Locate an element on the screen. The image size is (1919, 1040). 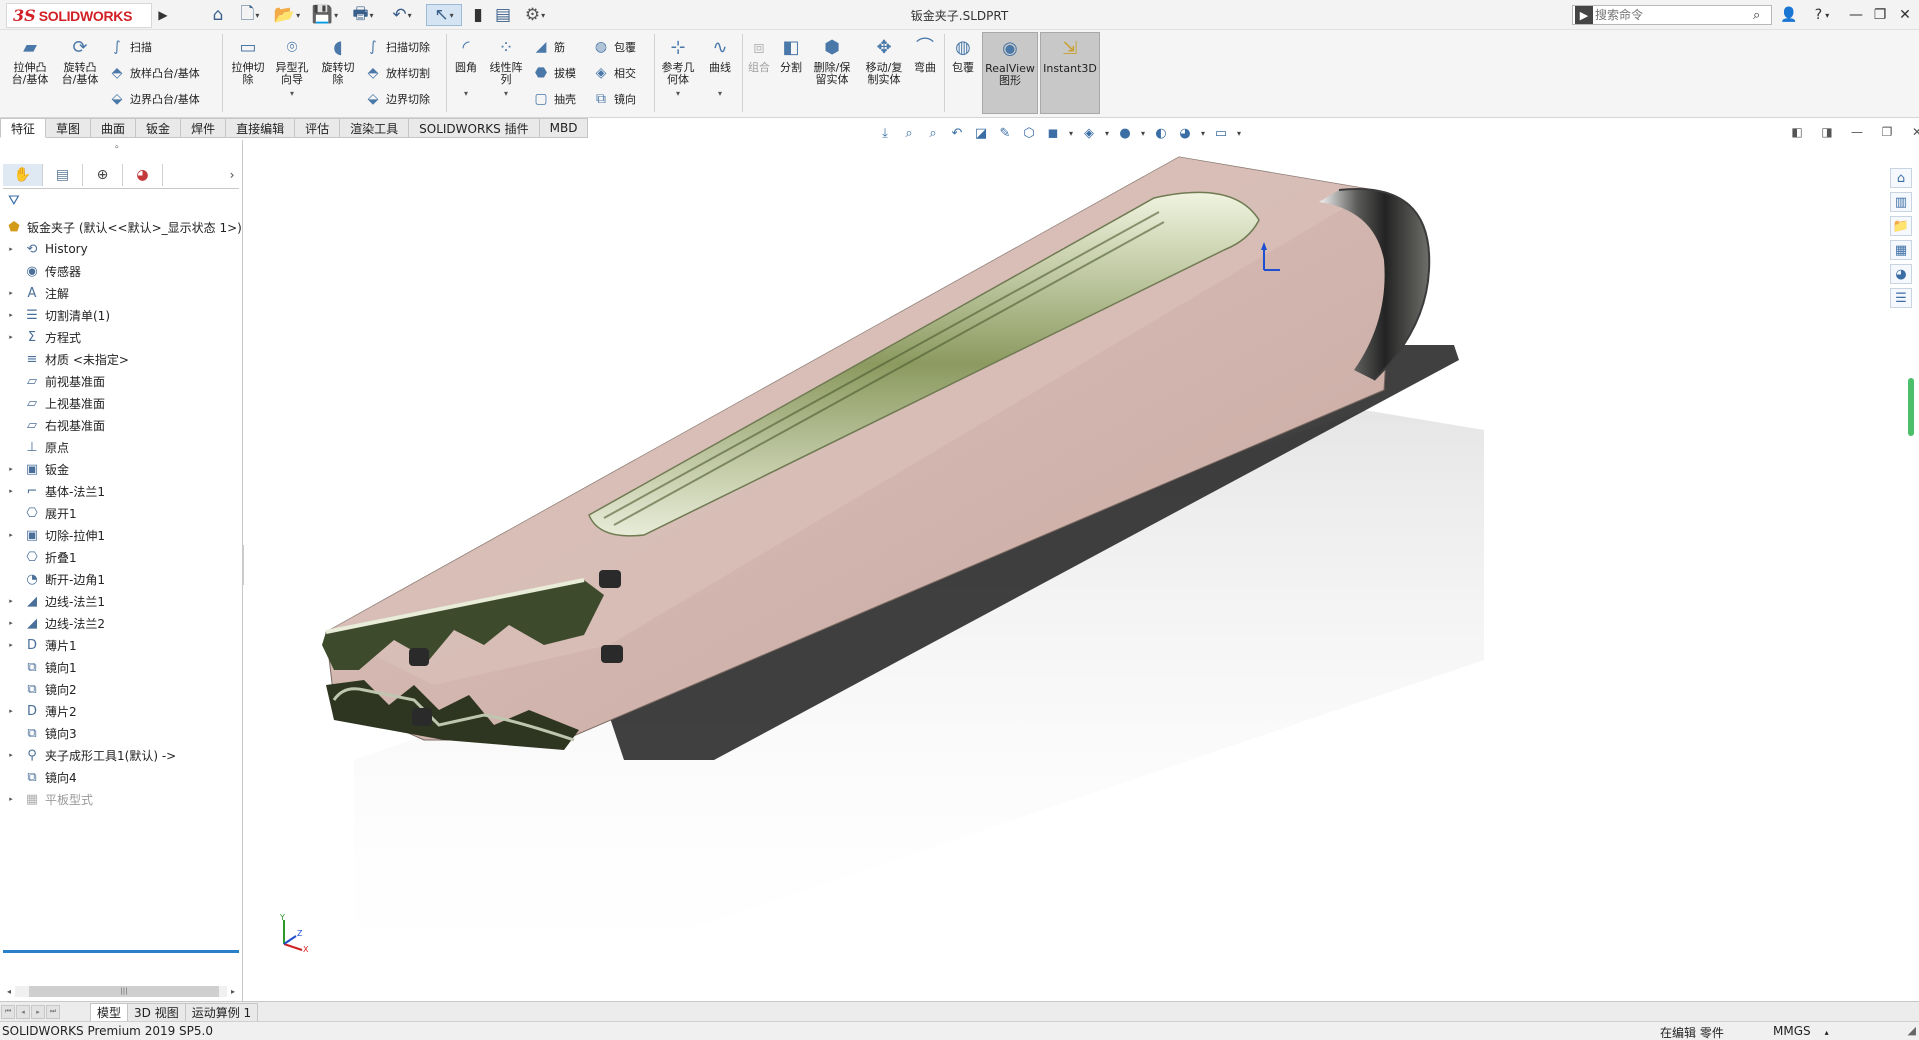
unit-system-selector: MMGS ▴ is located at coordinates (1801, 1031).